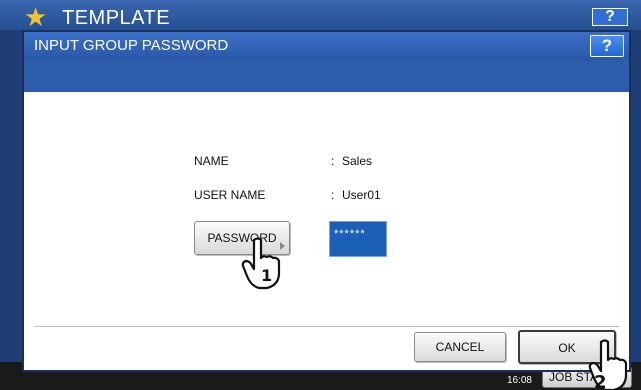 The image size is (641, 390). What do you see at coordinates (519, 380) in the screenshot?
I see `clock-time: 16:08` at bounding box center [519, 380].